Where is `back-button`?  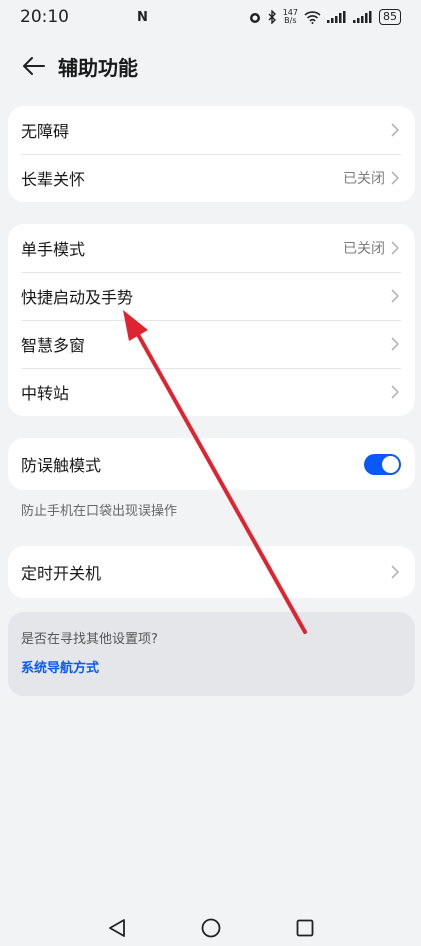
back-button is located at coordinates (34, 66).